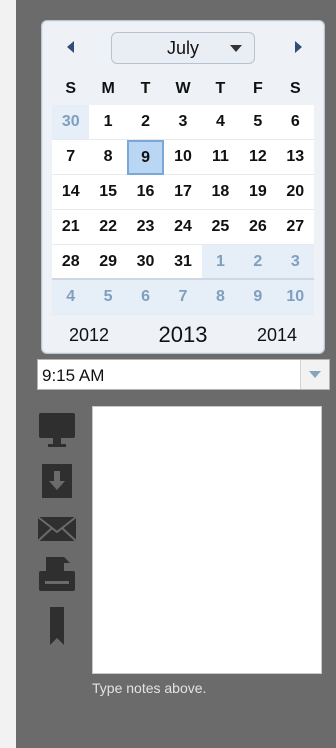  I want to click on time-select: 9:15 AM, so click(183, 374).